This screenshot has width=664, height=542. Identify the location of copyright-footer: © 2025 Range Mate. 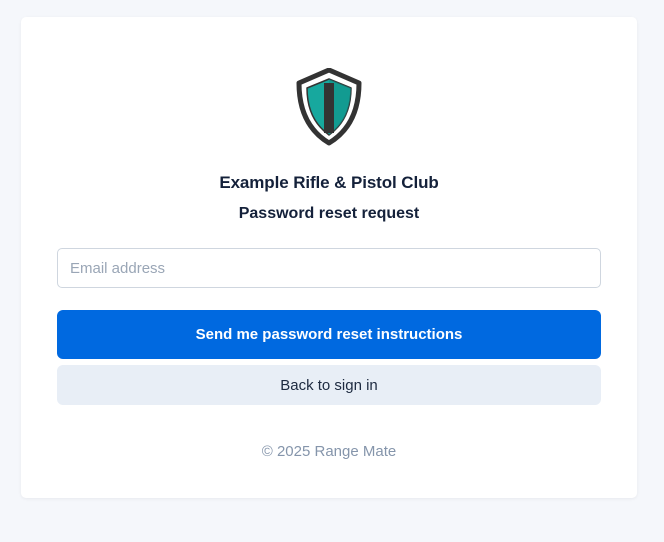
(329, 451).